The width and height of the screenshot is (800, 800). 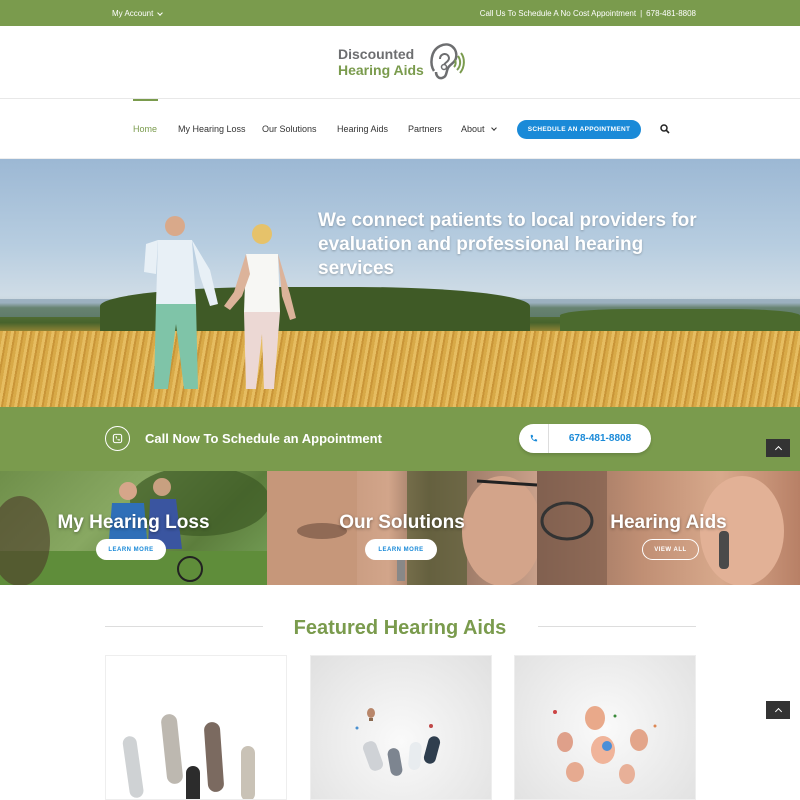 I want to click on logo-line-1: Discounted, so click(x=376, y=54).